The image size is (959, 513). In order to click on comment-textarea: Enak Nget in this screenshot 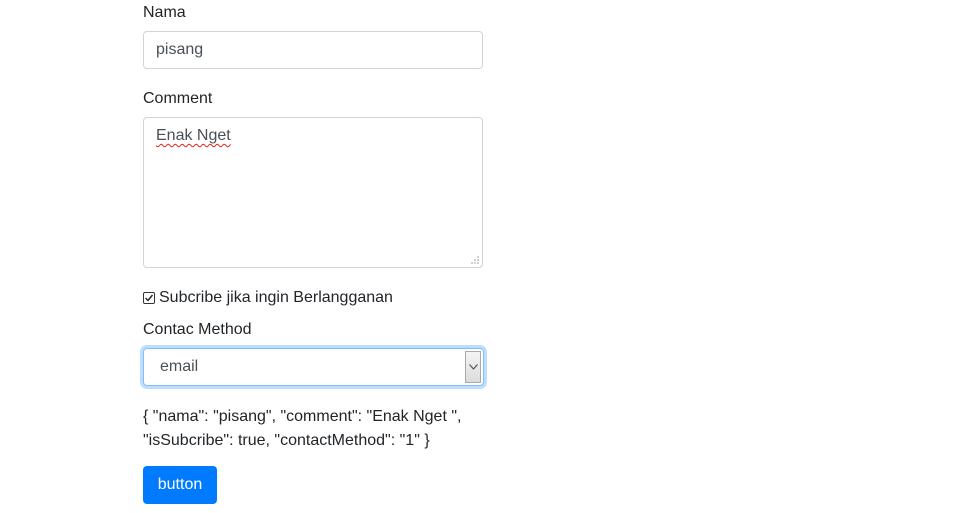, I will do `click(313, 192)`.